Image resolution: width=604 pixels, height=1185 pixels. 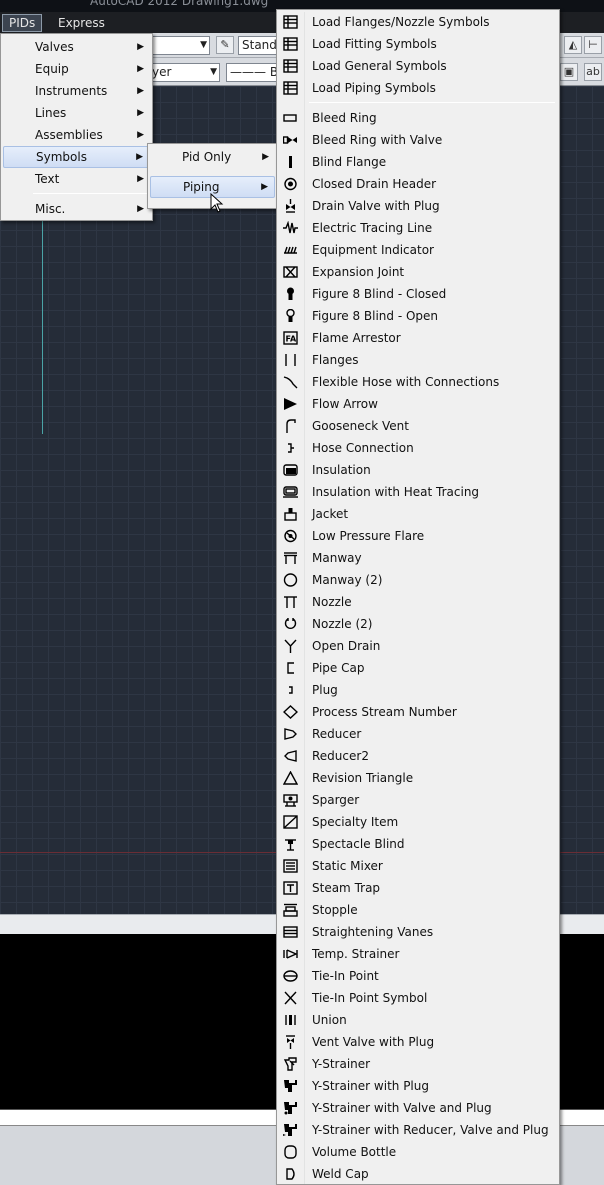 I want to click on menu-item-insulation-with-heat-tracing: Insulation with Heat Tracing, so click(x=418, y=492).